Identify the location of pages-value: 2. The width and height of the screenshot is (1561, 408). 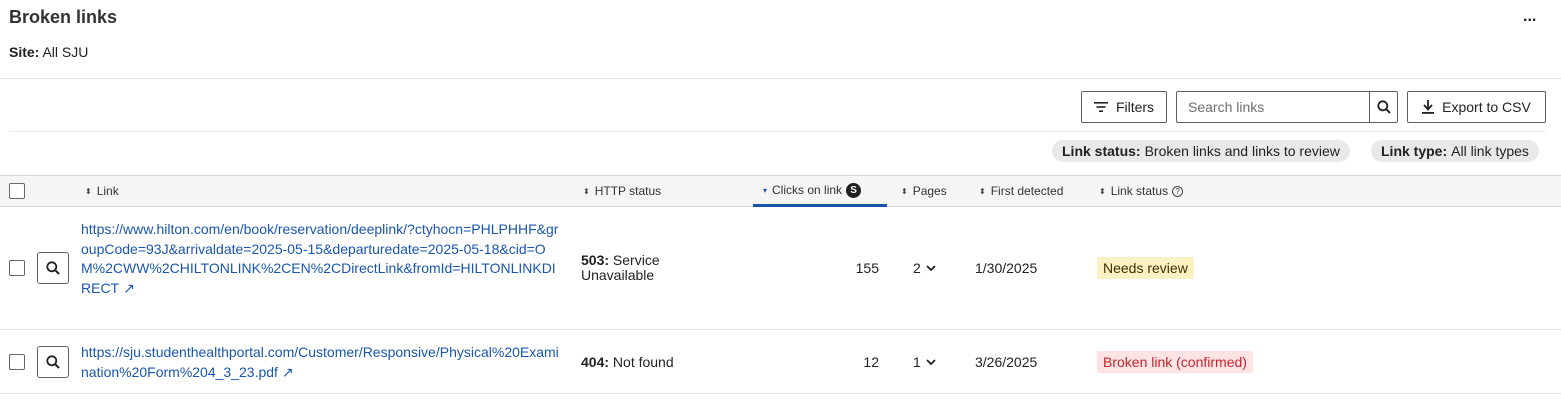
(917, 268).